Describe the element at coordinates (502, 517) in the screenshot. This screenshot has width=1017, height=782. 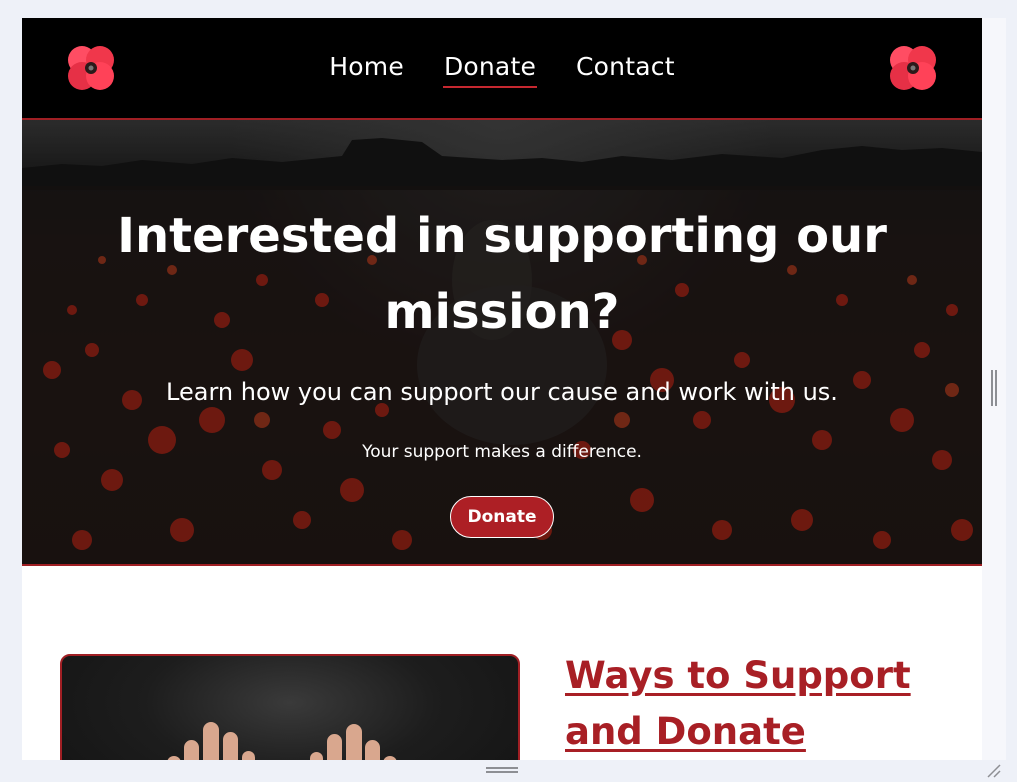
I see `donate-button: Donate` at that location.